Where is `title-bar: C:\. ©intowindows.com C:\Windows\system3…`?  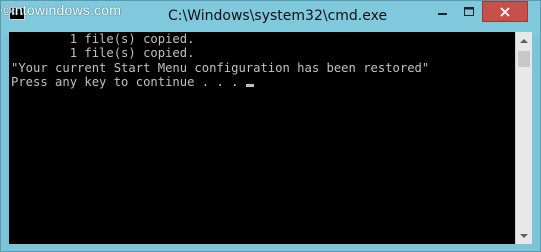
title-bar: C:\. ©intowindows.com C:\Windows\system3… is located at coordinates (270, 18).